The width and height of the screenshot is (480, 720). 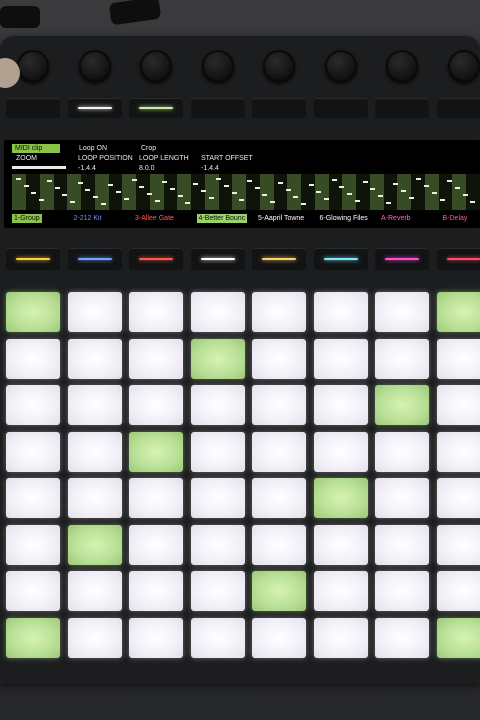 I want to click on loop-bar, so click(x=459, y=192).